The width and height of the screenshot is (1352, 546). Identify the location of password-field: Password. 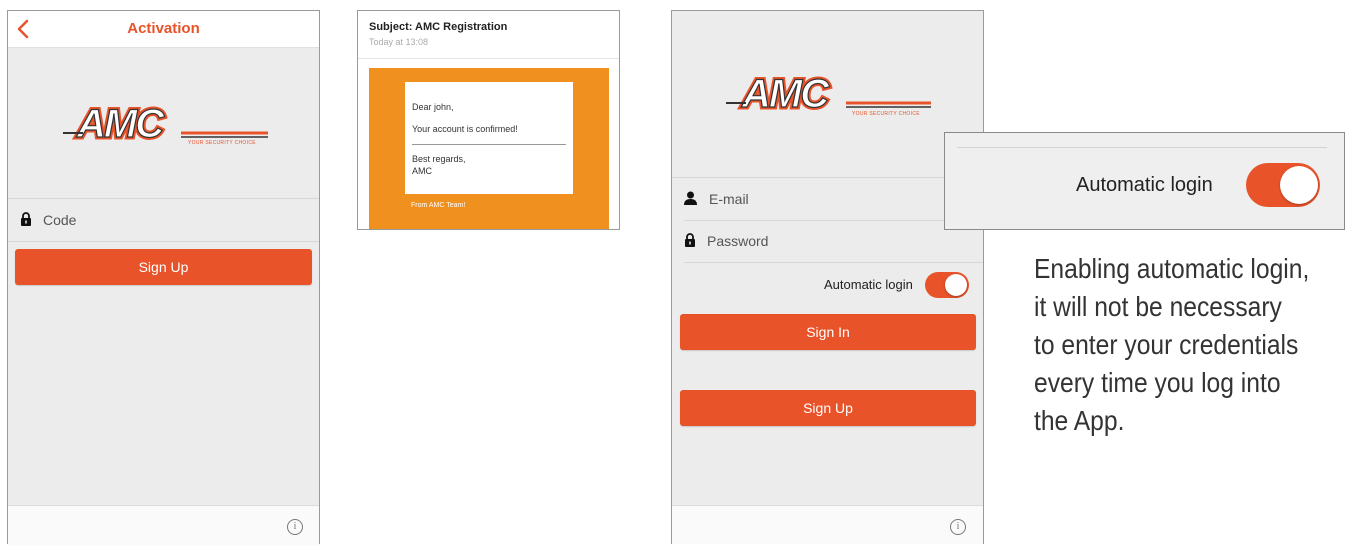
(827, 242).